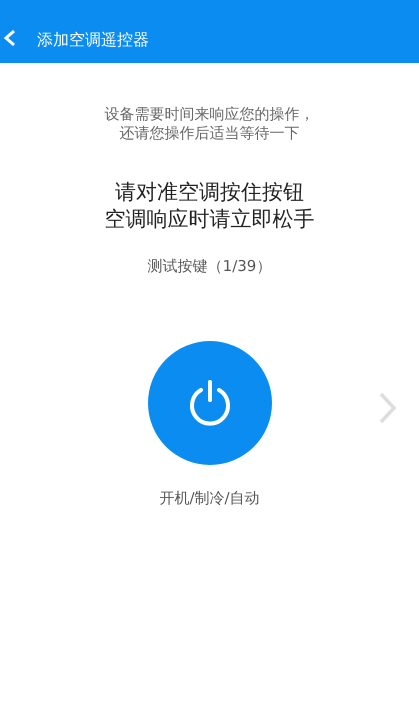 The image size is (419, 710). Describe the element at coordinates (209, 114) in the screenshot. I see `hint-text: 设备需要时间来响应您的操作，` at that location.